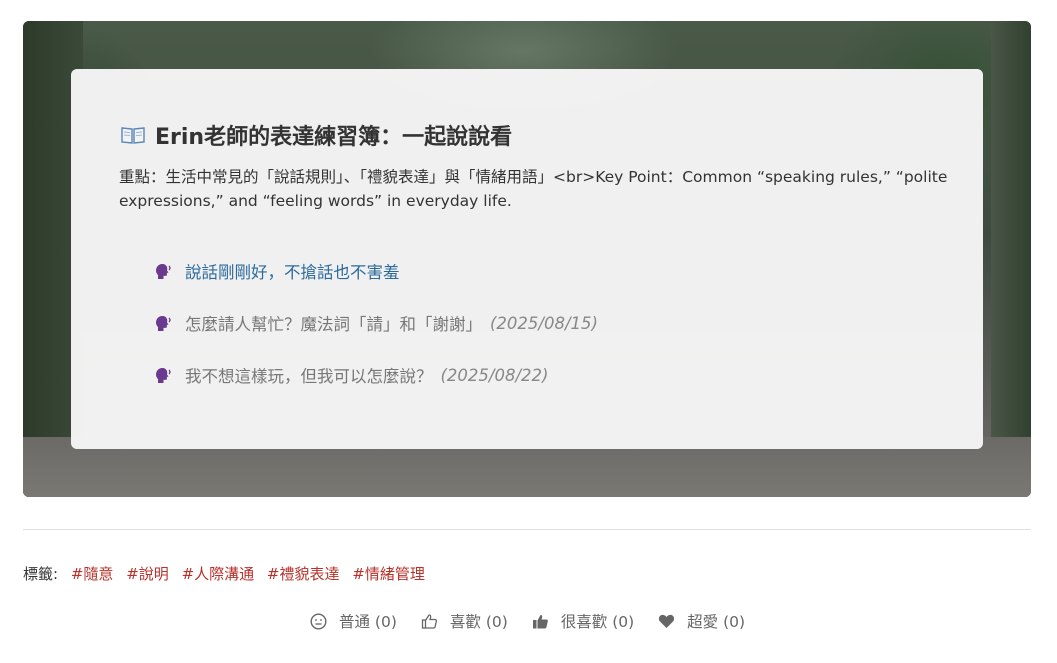  Describe the element at coordinates (716, 622) in the screenshot. I see `reaction-label: 超愛 (0)` at that location.